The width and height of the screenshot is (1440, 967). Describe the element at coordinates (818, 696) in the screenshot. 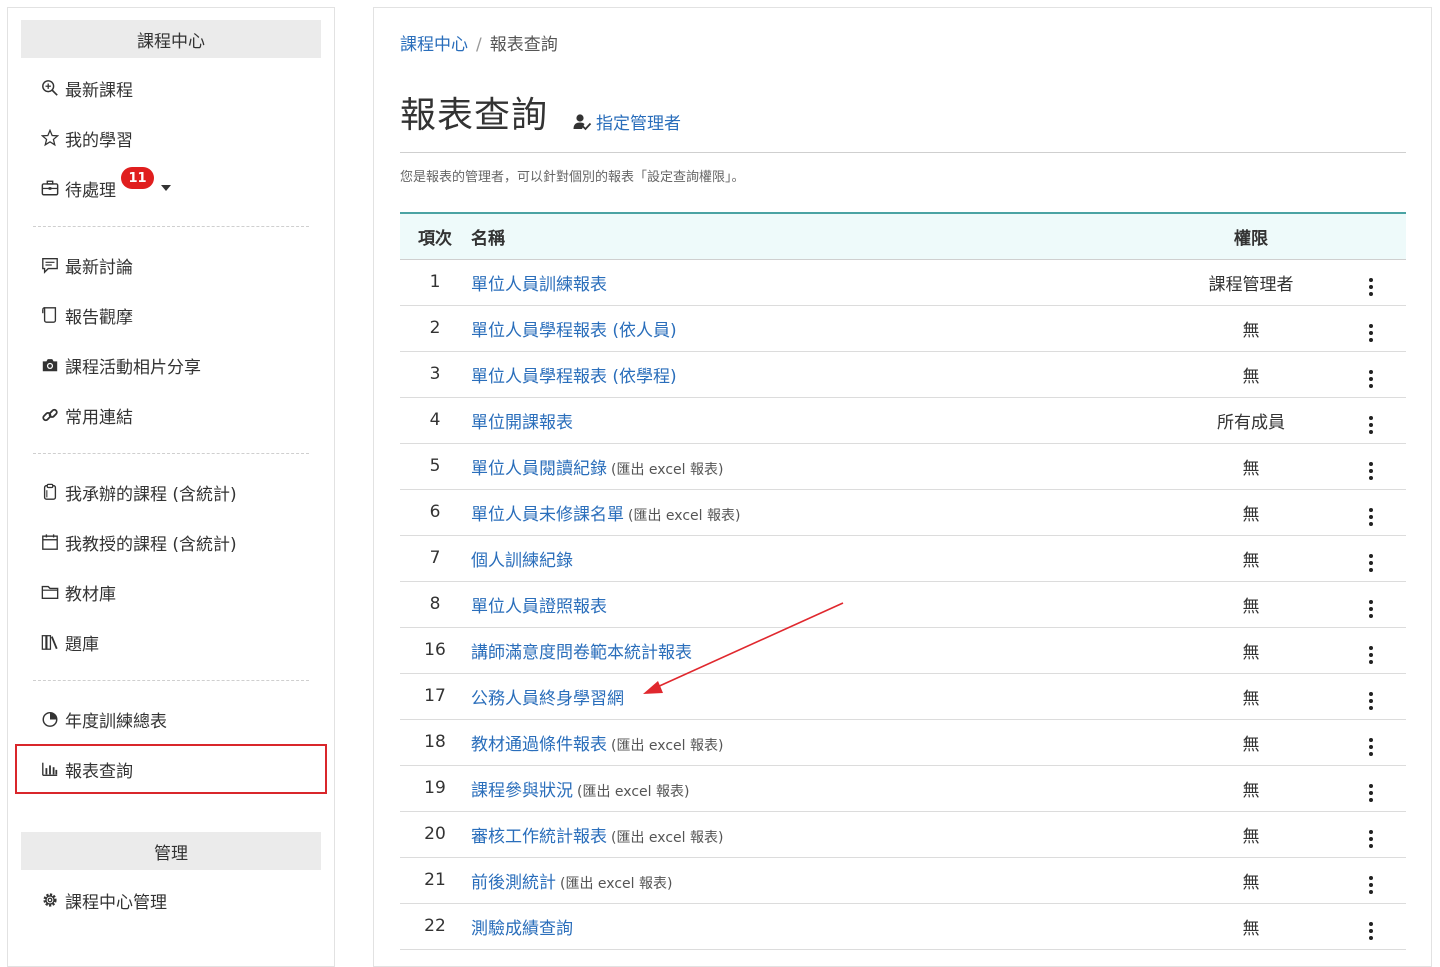

I see `row-name-cell: 公務人員終身學習網` at that location.